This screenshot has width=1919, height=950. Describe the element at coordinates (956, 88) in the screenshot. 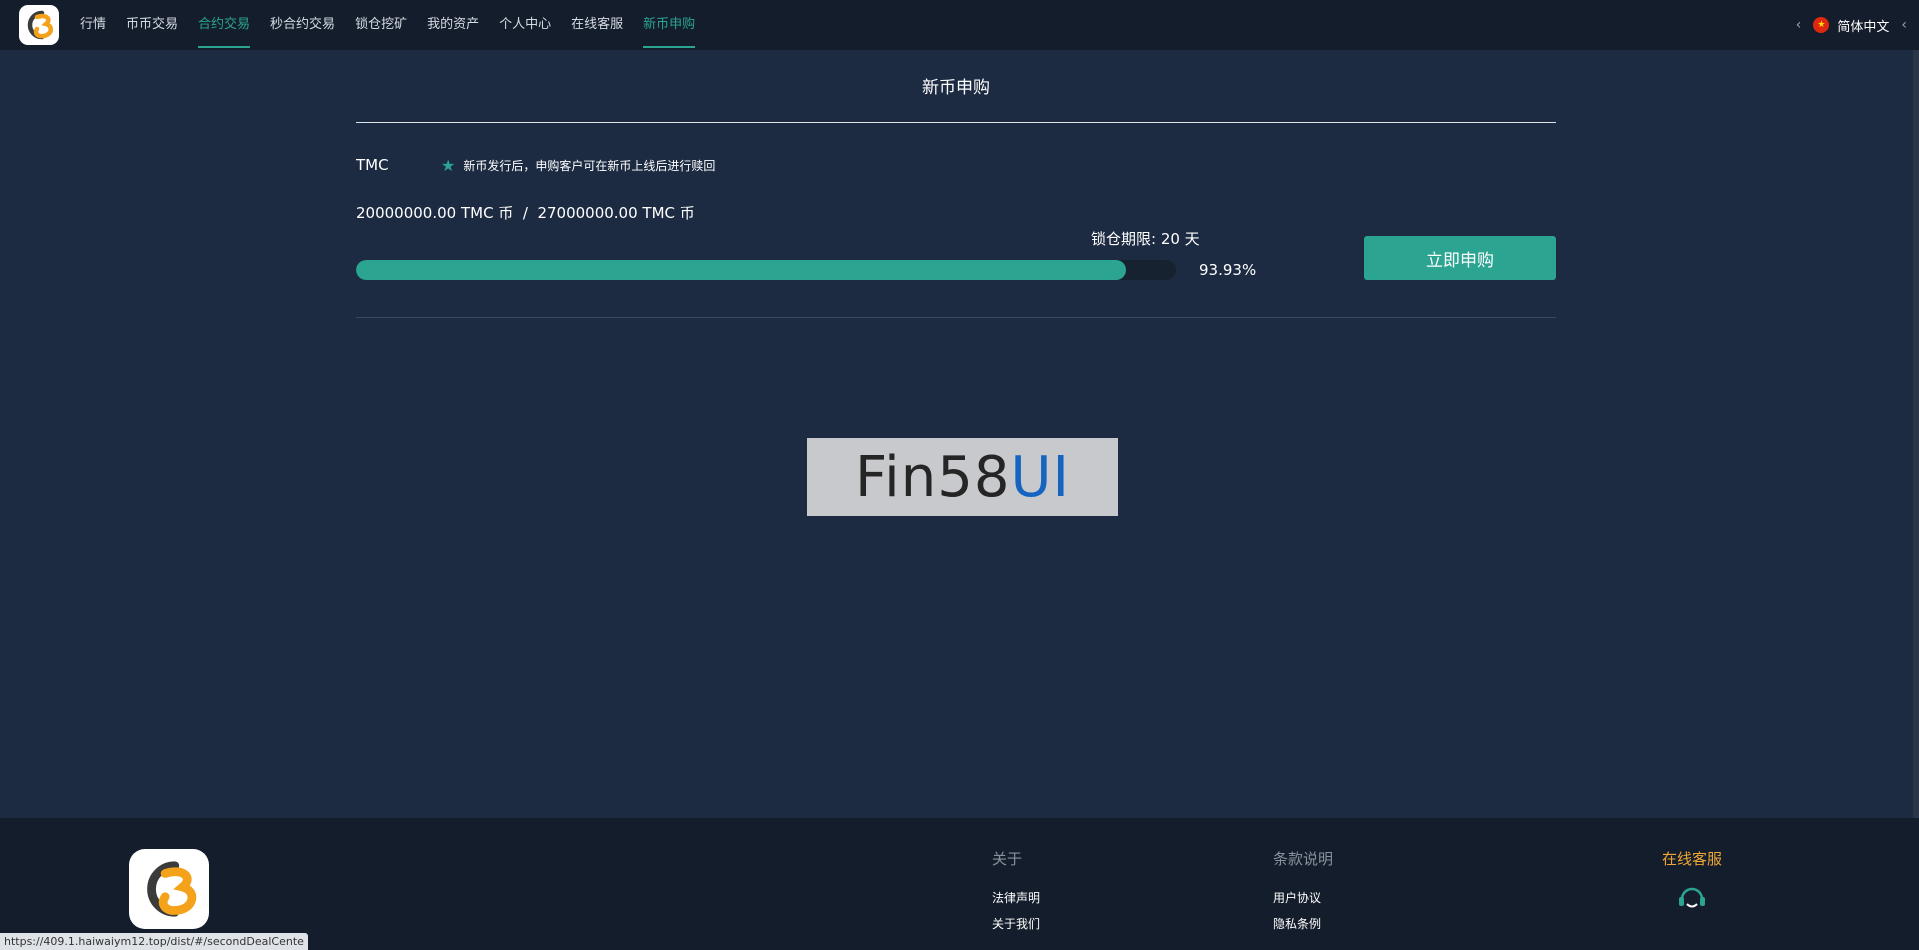

I see `page-title: 新币申购` at that location.